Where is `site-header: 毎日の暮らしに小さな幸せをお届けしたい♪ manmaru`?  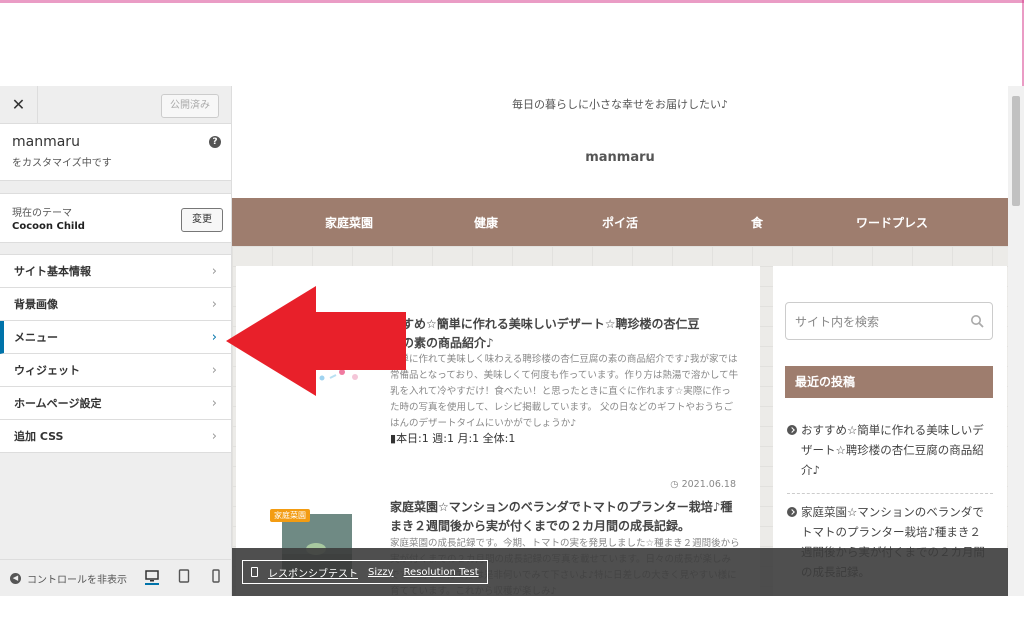 site-header: 毎日の暮らしに小さな幸せをお届けしたい♪ manmaru is located at coordinates (620, 142).